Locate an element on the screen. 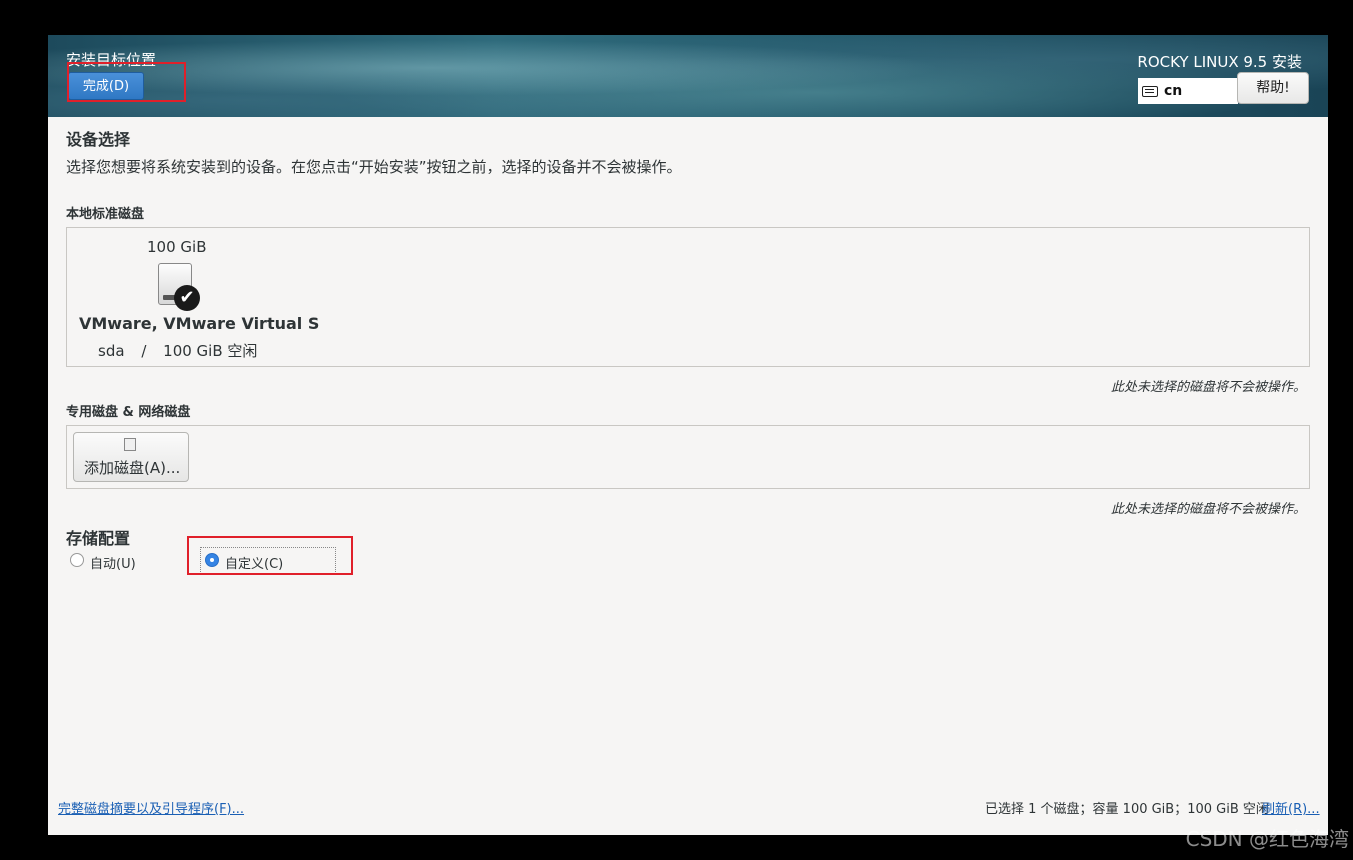 The width and height of the screenshot is (1353, 860). disk-size: 100 GiB is located at coordinates (177, 247).